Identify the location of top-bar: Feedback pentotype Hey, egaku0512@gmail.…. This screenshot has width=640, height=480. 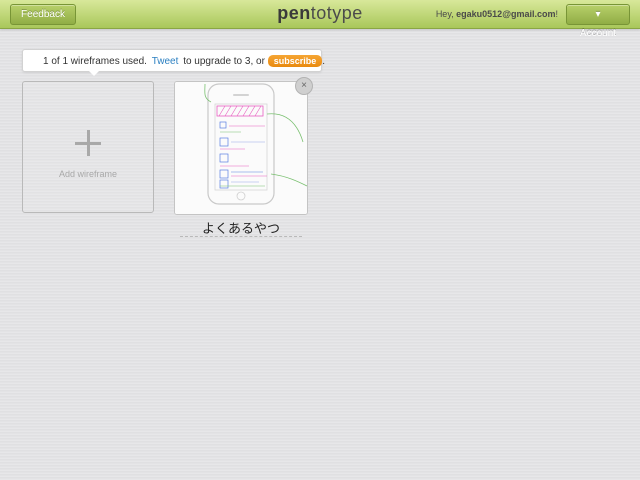
(320, 19).